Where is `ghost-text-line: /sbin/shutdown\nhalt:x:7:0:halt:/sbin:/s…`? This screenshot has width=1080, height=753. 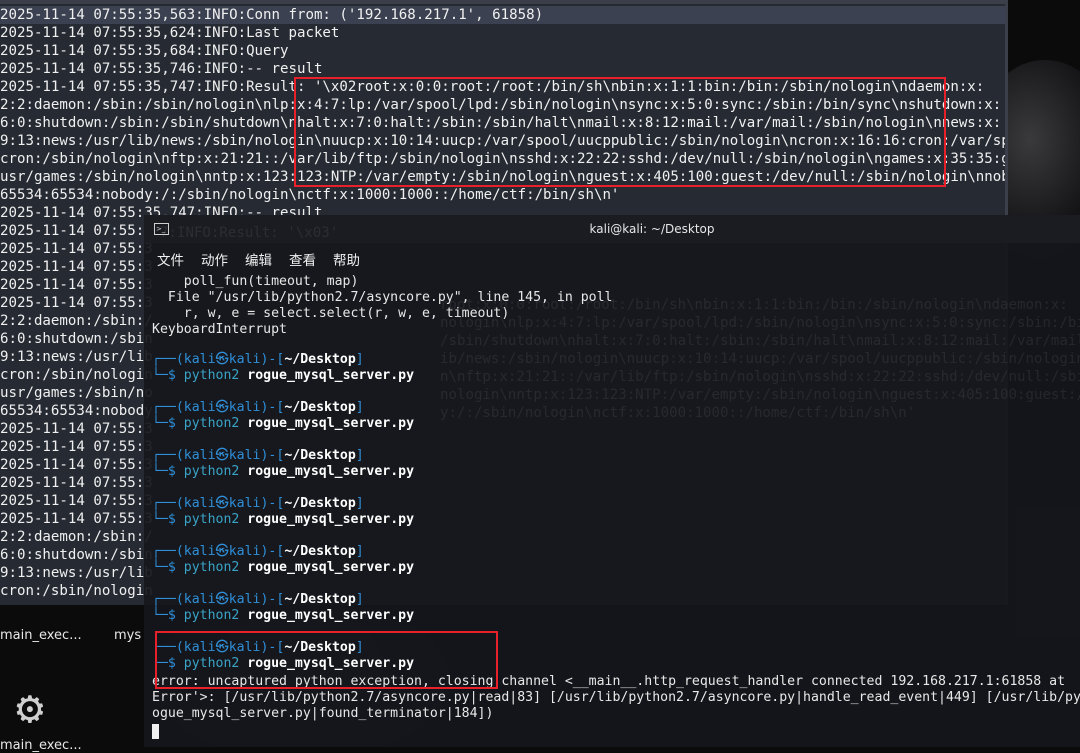 ghost-text-line: /sbin/shutdown\nhalt:x:7:0:halt:/sbin:/s… is located at coordinates (760, 341).